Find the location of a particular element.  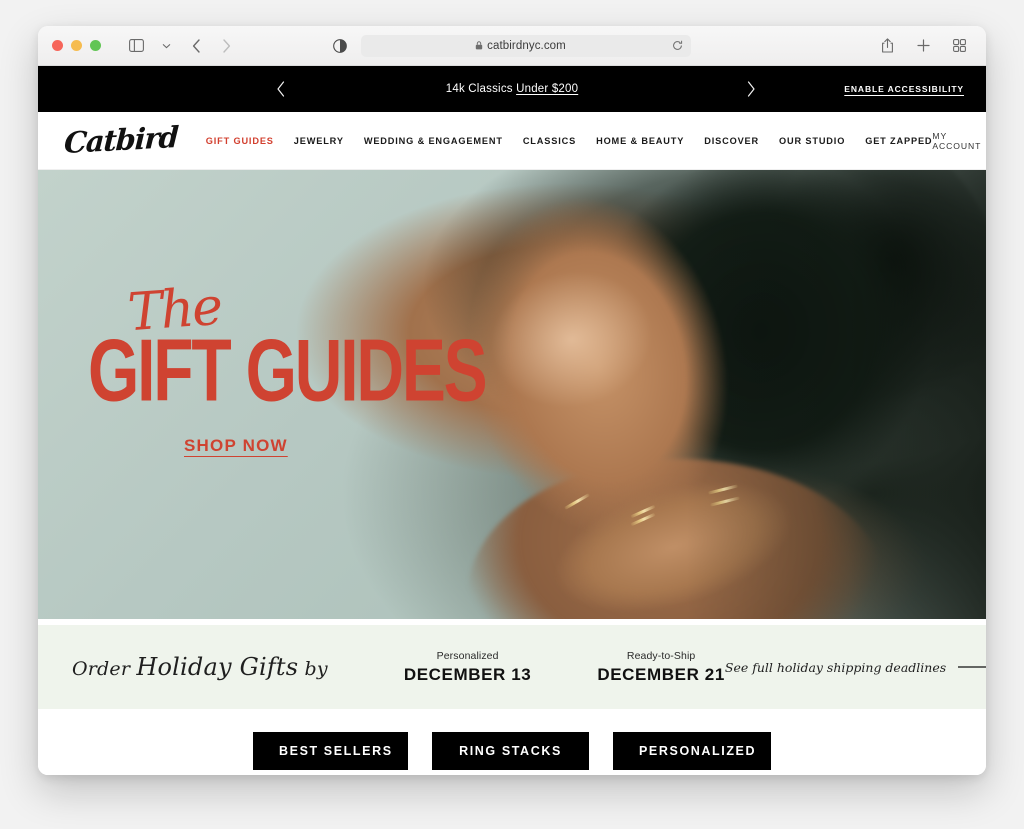

toolbar-right-actions is located at coordinates (923, 46).